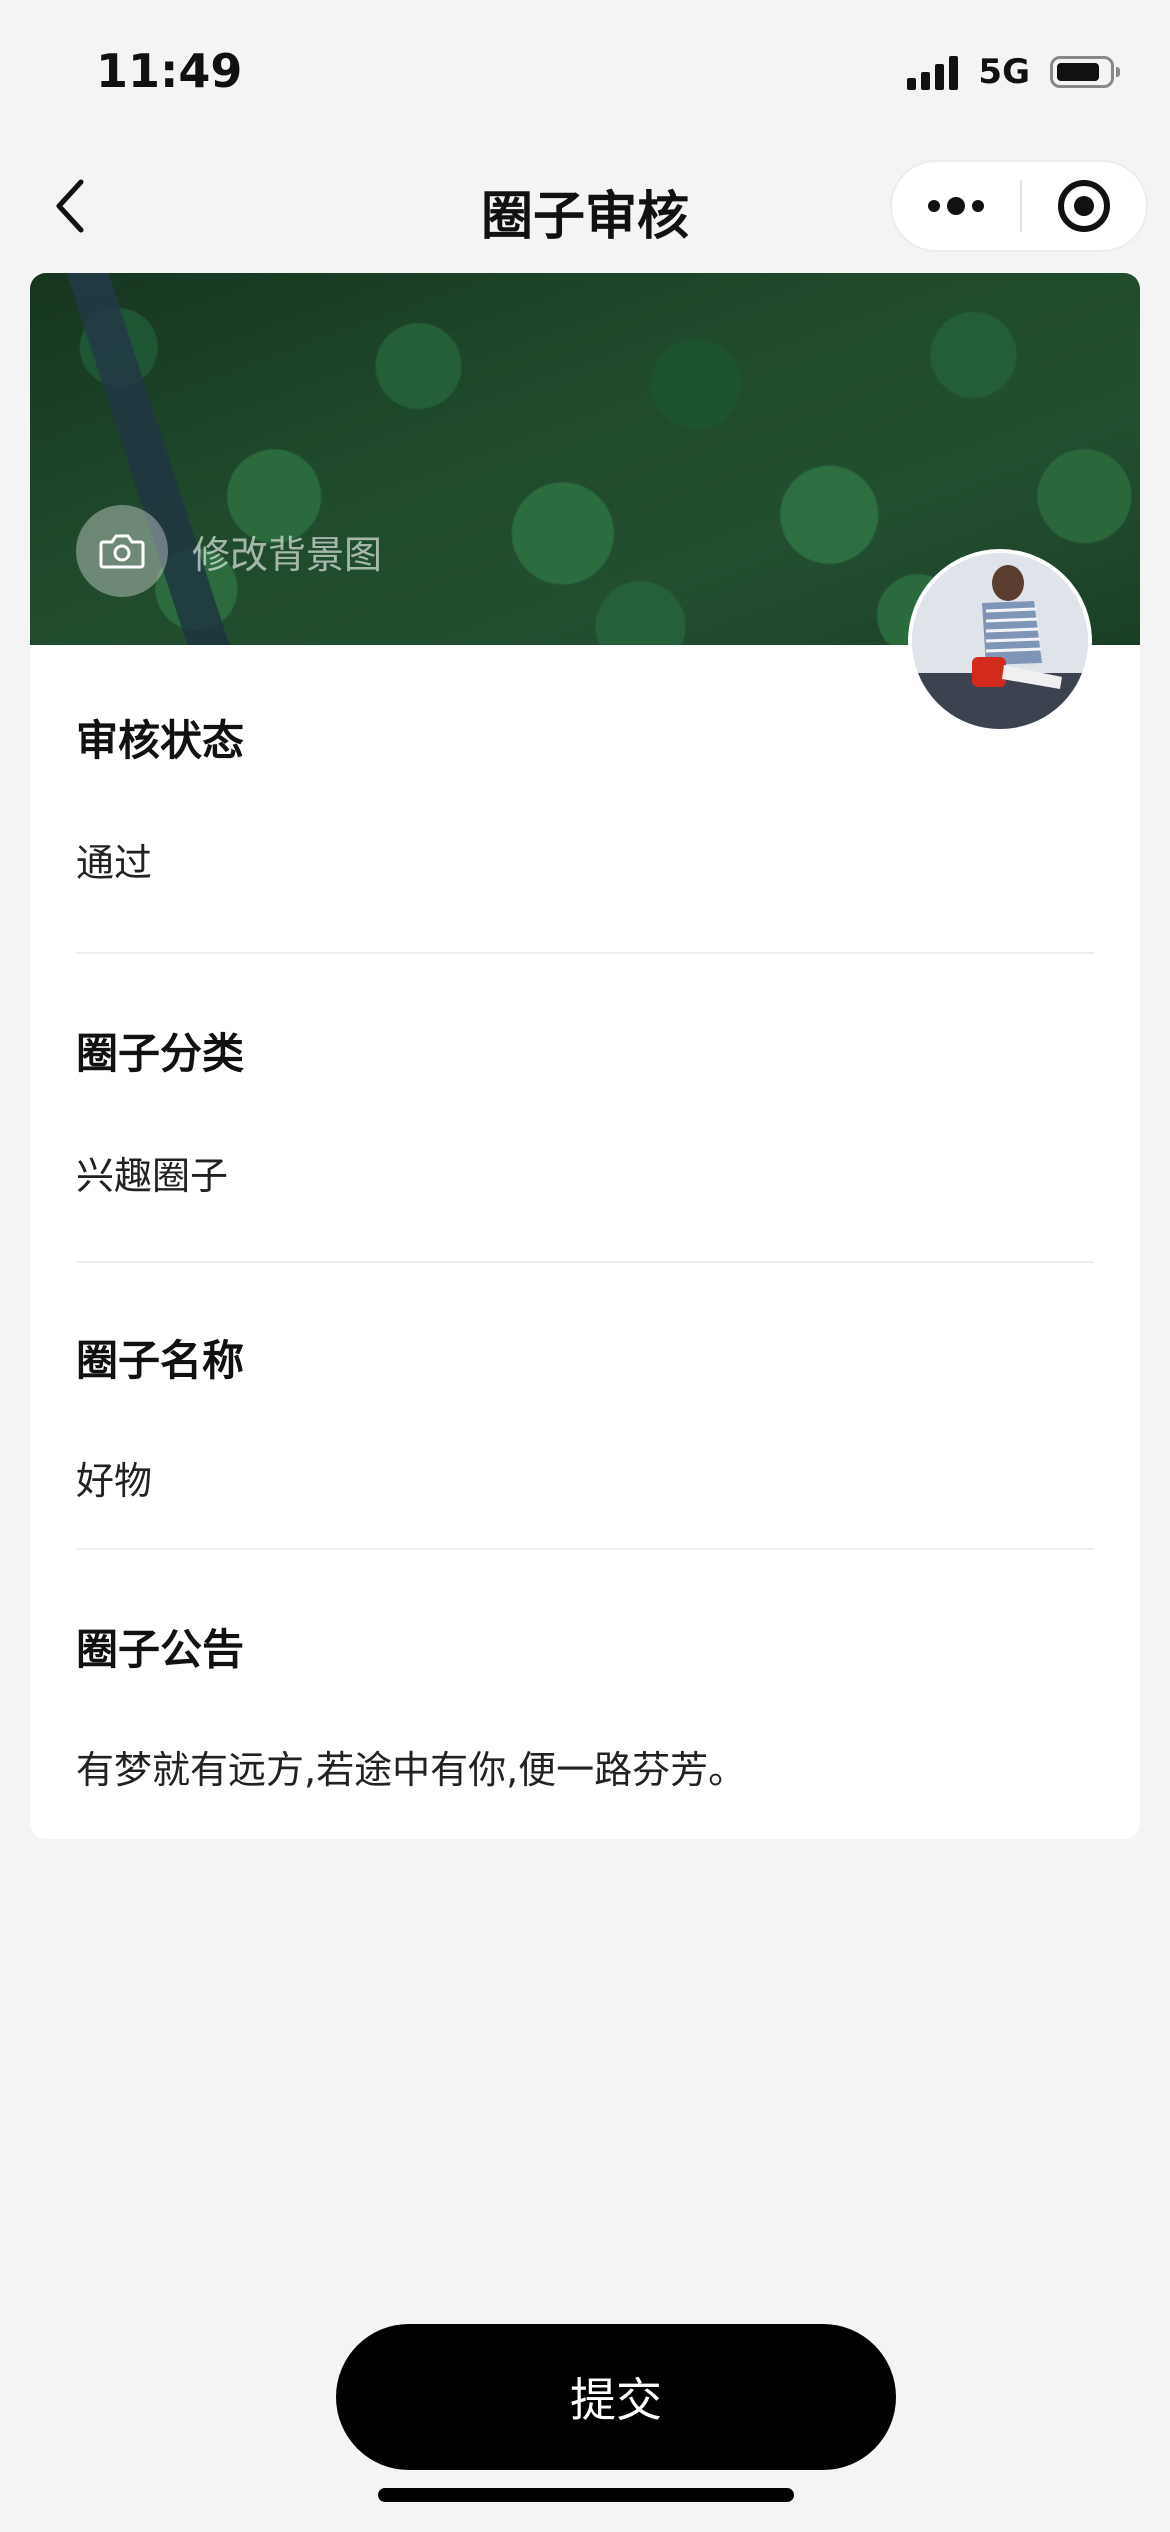 The height and width of the screenshot is (2532, 1170). I want to click on change-background-button: 修改背景图, so click(229, 551).